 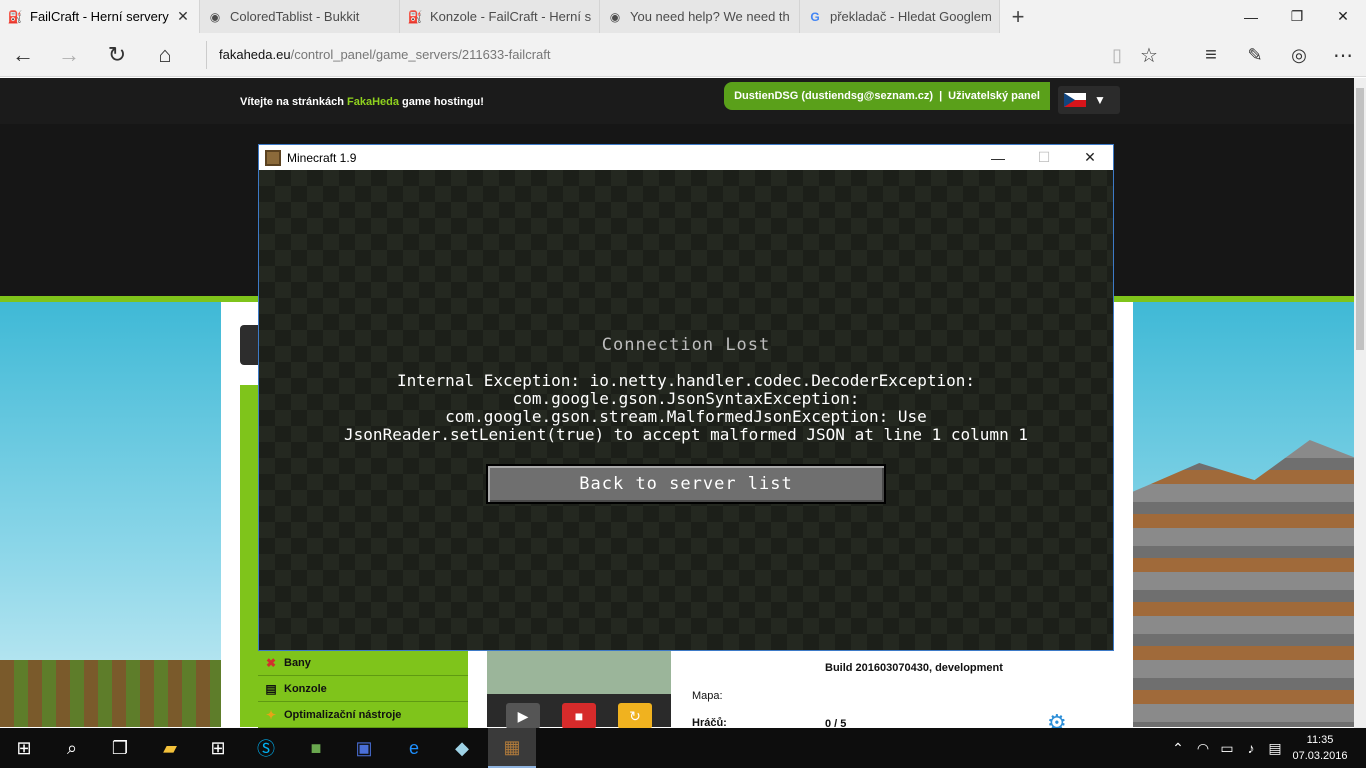 What do you see at coordinates (373, 102) in the screenshot?
I see `welcome-brand: FakaHeda` at bounding box center [373, 102].